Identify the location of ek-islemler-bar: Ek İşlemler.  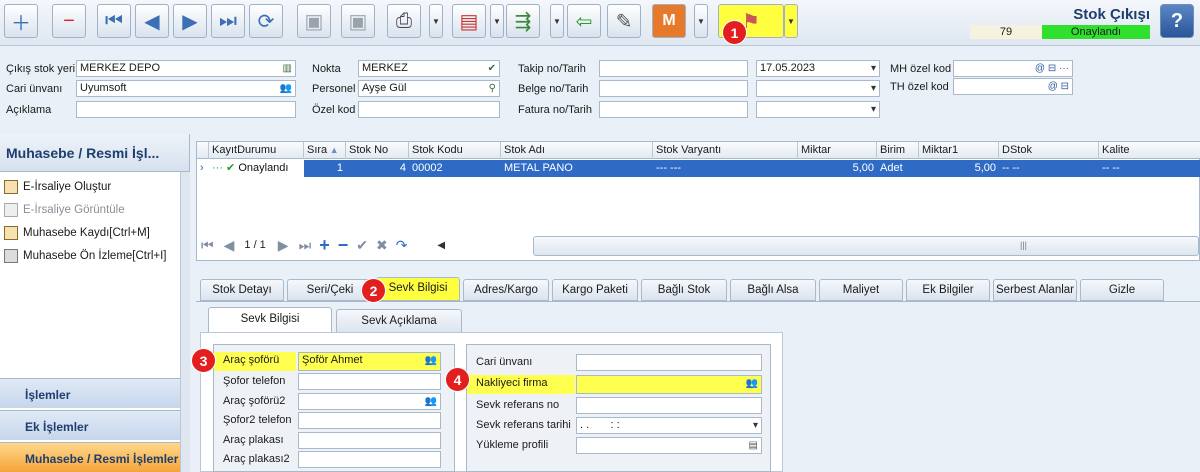
(90, 425).